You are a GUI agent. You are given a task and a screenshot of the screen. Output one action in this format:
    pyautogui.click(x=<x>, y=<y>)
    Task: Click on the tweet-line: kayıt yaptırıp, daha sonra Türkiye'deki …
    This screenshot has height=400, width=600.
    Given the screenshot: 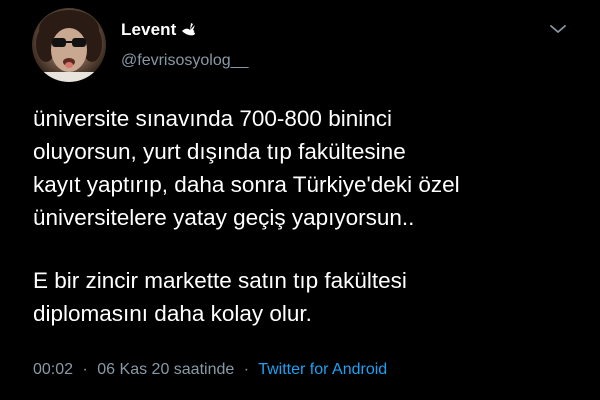 What is the action you would take?
    pyautogui.click(x=246, y=184)
    